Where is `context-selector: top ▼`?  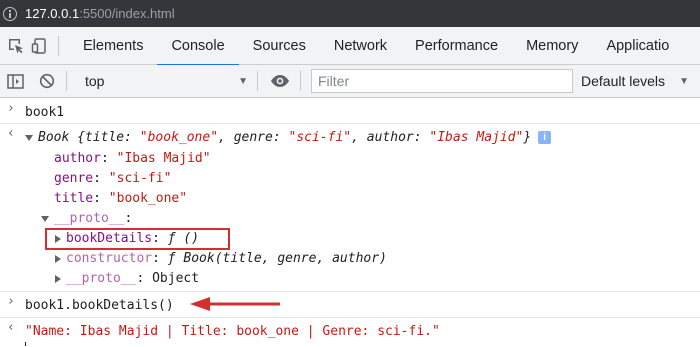 context-selector: top ▼ is located at coordinates (165, 81).